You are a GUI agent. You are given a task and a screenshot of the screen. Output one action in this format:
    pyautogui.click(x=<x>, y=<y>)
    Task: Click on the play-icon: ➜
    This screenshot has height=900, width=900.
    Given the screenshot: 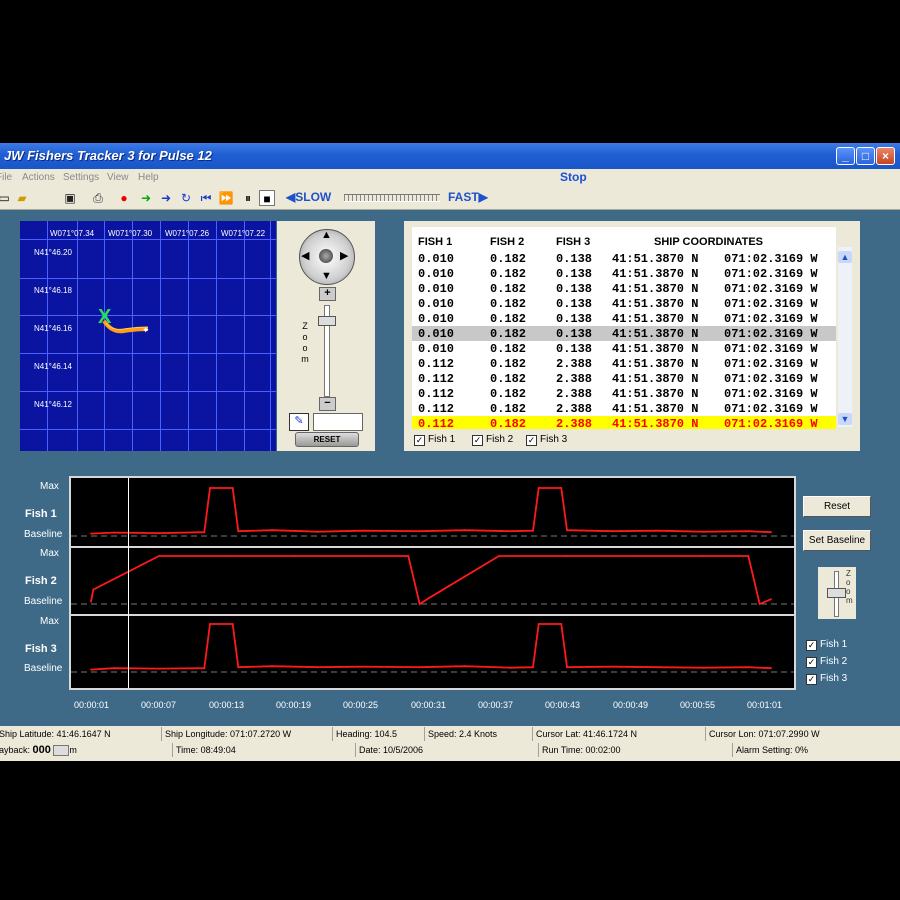 What is the action you would take?
    pyautogui.click(x=146, y=198)
    